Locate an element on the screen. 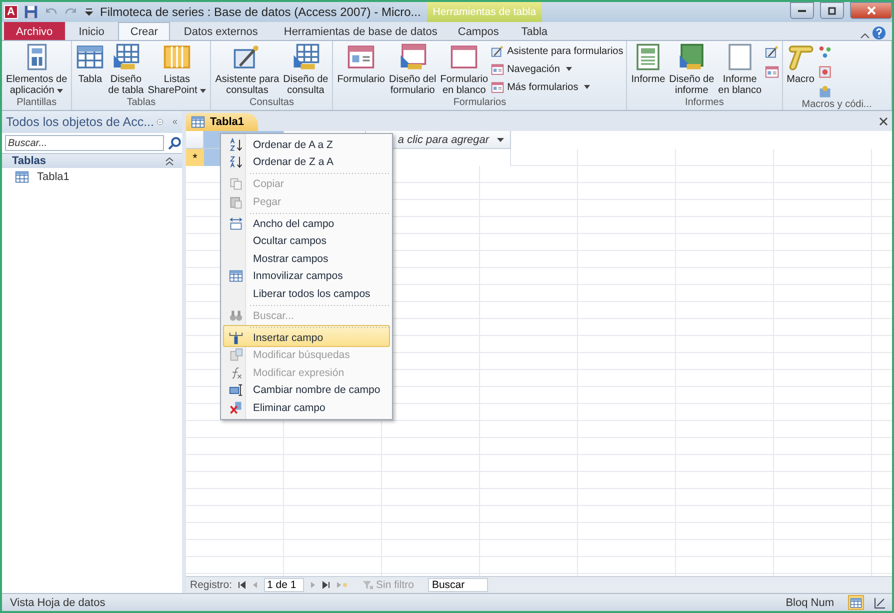  design-view-button is located at coordinates (880, 602).